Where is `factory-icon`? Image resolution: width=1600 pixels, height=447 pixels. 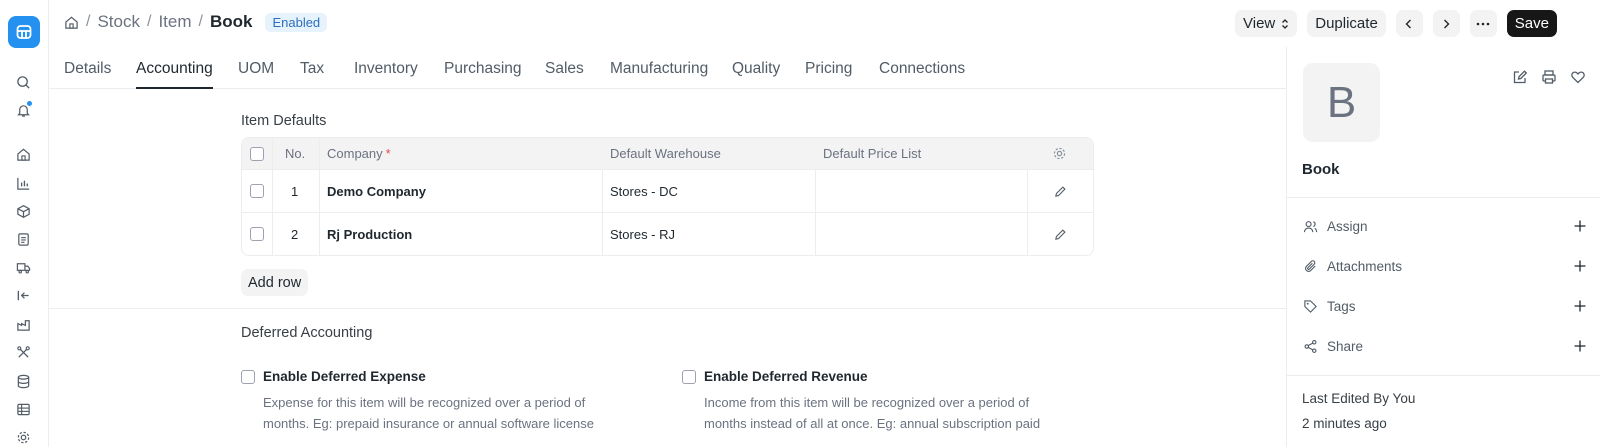
factory-icon is located at coordinates (23, 324).